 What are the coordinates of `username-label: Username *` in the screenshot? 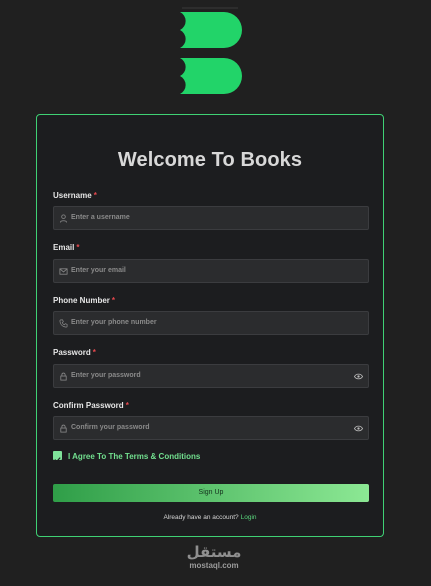 It's located at (75, 195).